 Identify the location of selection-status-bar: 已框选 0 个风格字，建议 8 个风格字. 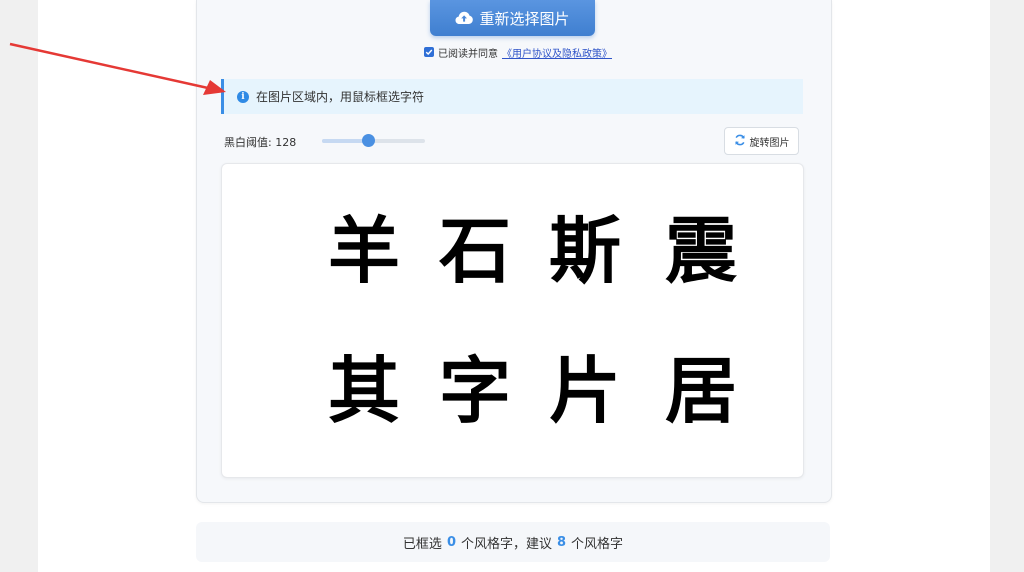
(513, 542).